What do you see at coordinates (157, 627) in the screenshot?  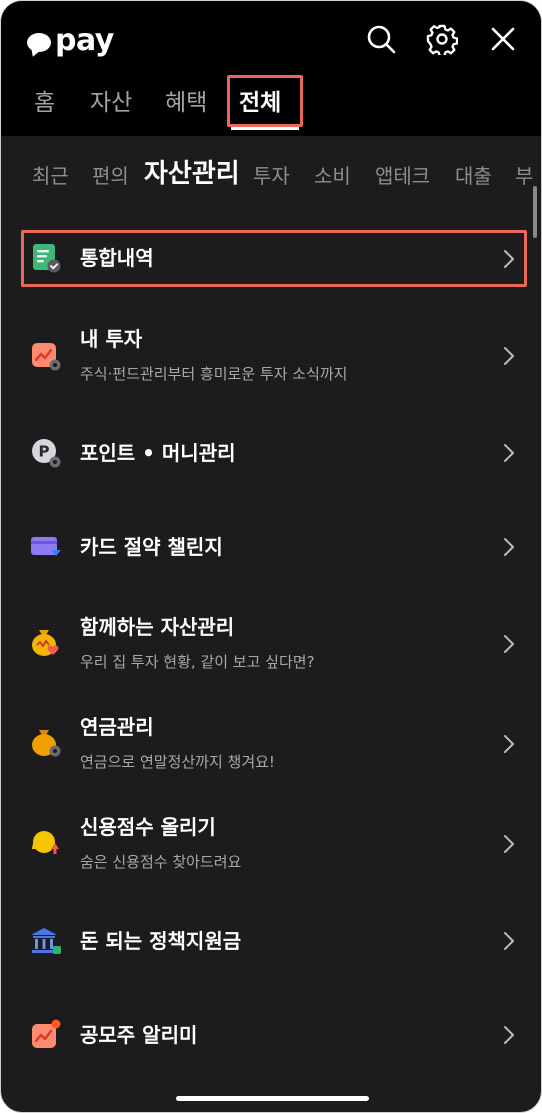 I see `menu-item-title: 함께하는 자산관리` at bounding box center [157, 627].